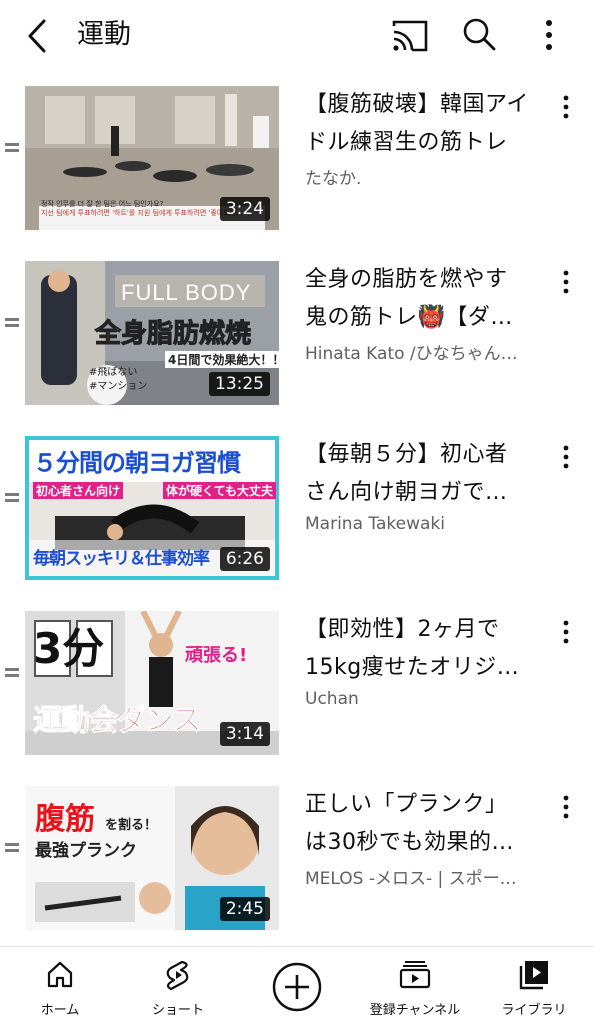 The height and width of the screenshot is (1024, 594). Describe the element at coordinates (406, 142) in the screenshot. I see `video-title-line-2: ドル練習生の筋トレ` at that location.